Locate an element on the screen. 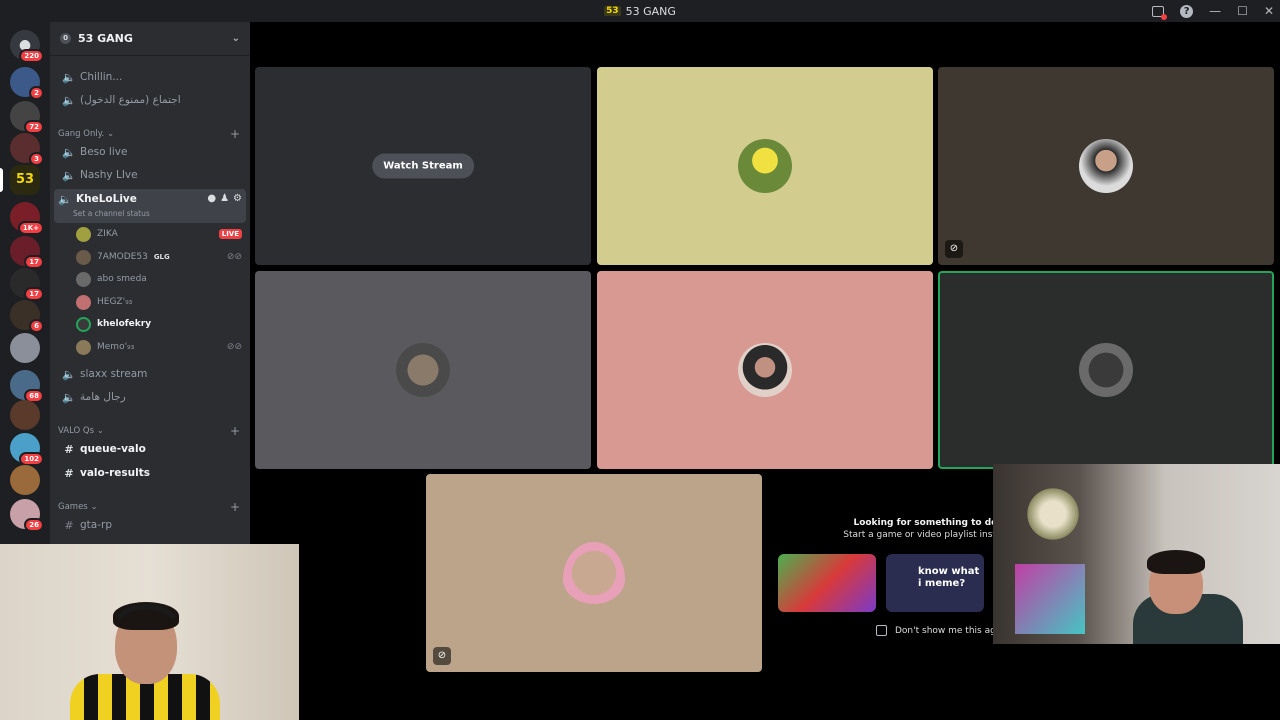 The image size is (1280, 720). channel-status: Set a channel status is located at coordinates (111, 213).